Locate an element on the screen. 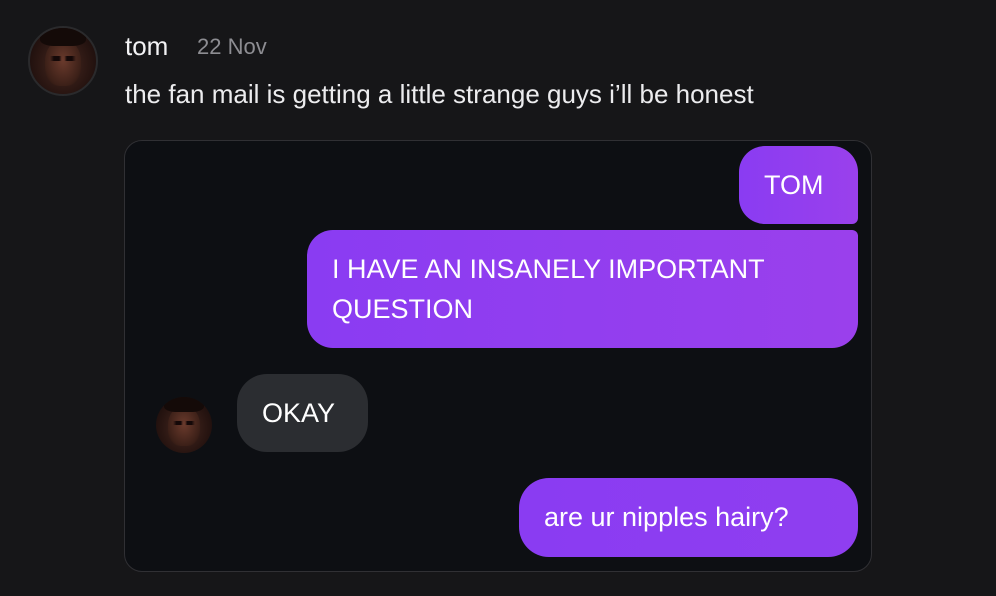 The width and height of the screenshot is (996, 596). sender-avatar is located at coordinates (184, 425).